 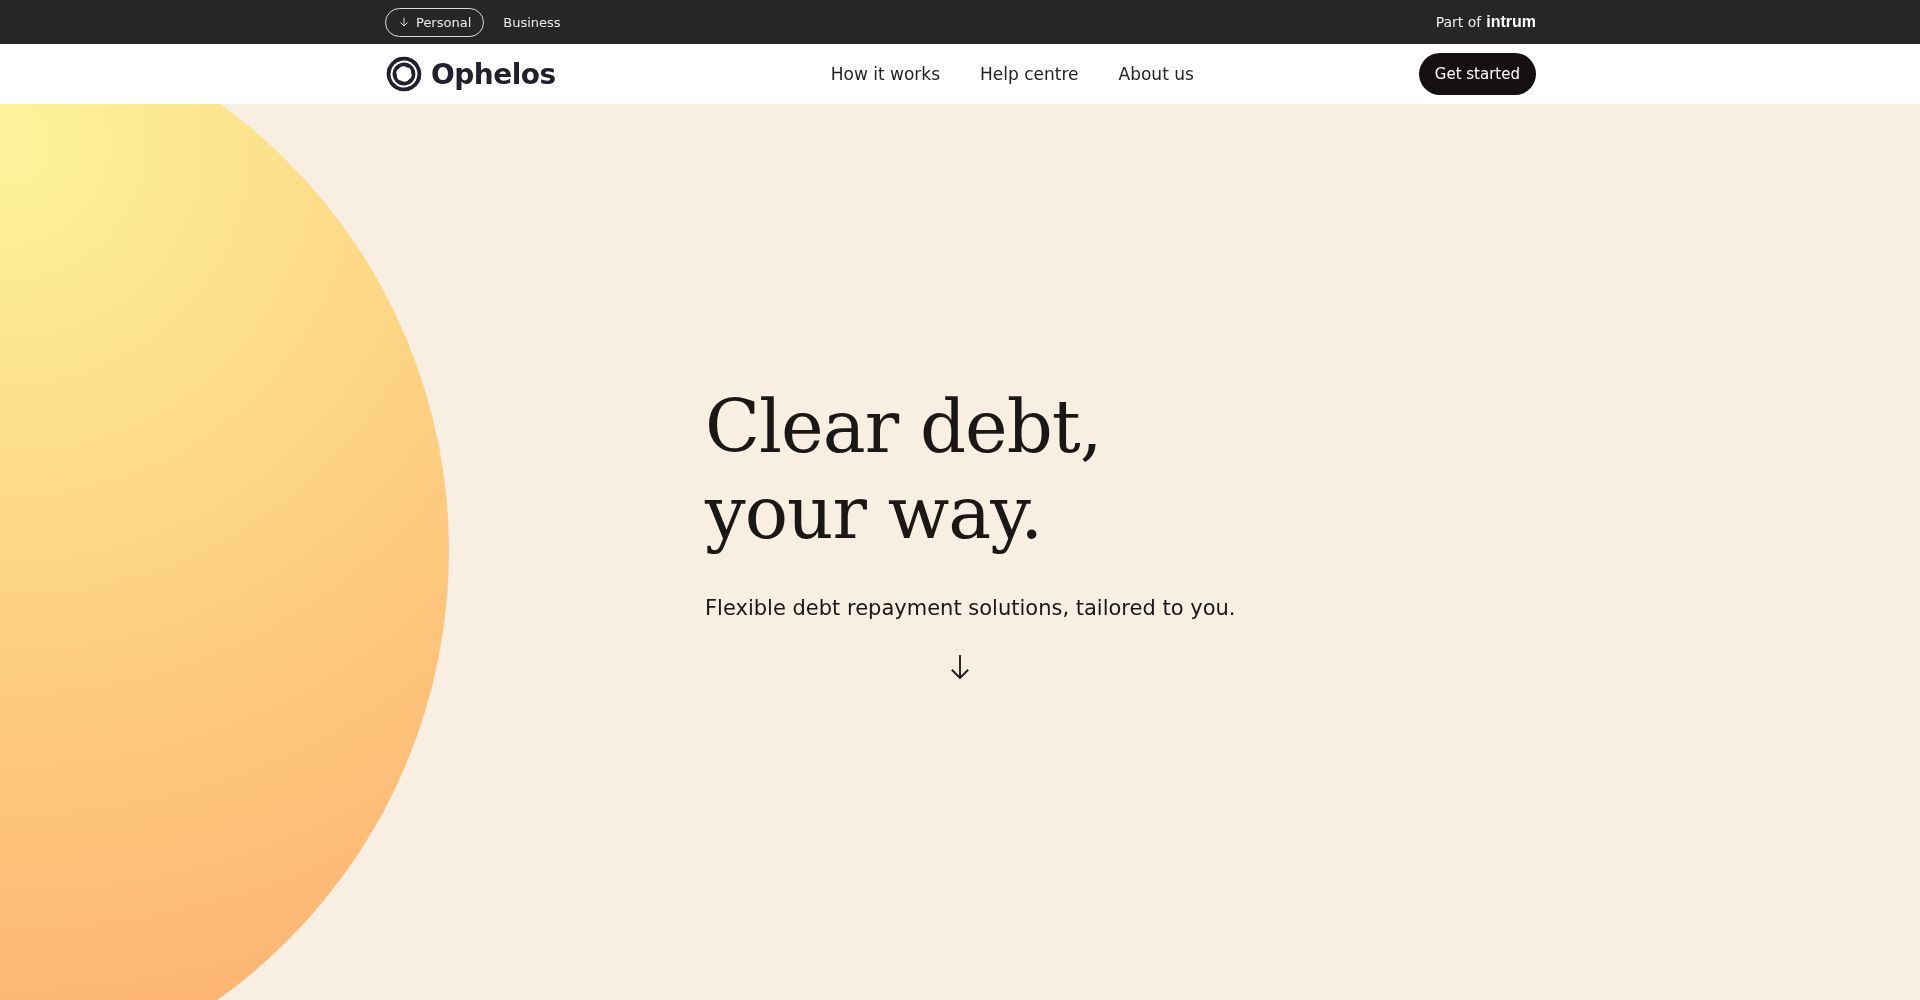 I want to click on logo-icon, so click(x=404, y=74).